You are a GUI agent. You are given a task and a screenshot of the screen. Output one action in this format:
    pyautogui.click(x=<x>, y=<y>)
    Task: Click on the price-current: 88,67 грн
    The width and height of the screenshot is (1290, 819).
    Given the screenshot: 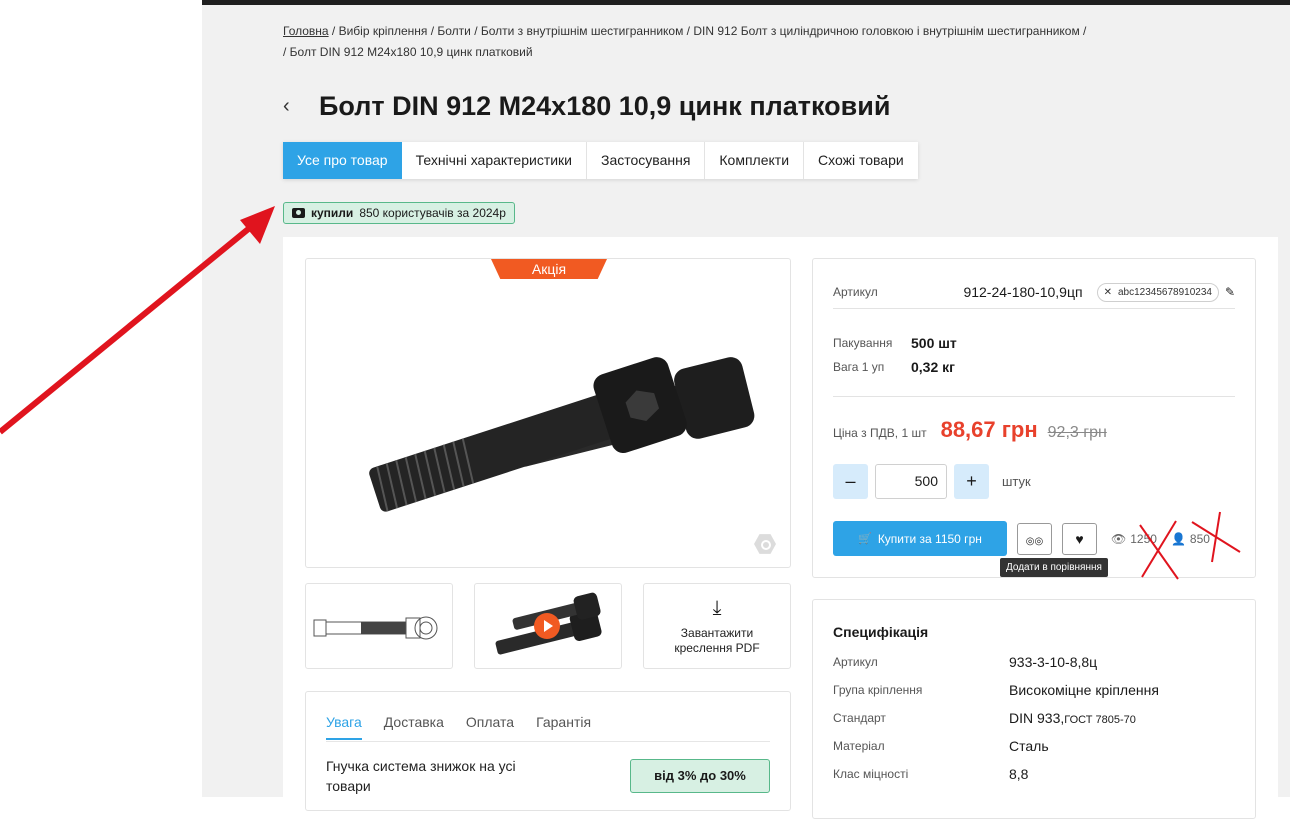 What is the action you would take?
    pyautogui.click(x=989, y=429)
    